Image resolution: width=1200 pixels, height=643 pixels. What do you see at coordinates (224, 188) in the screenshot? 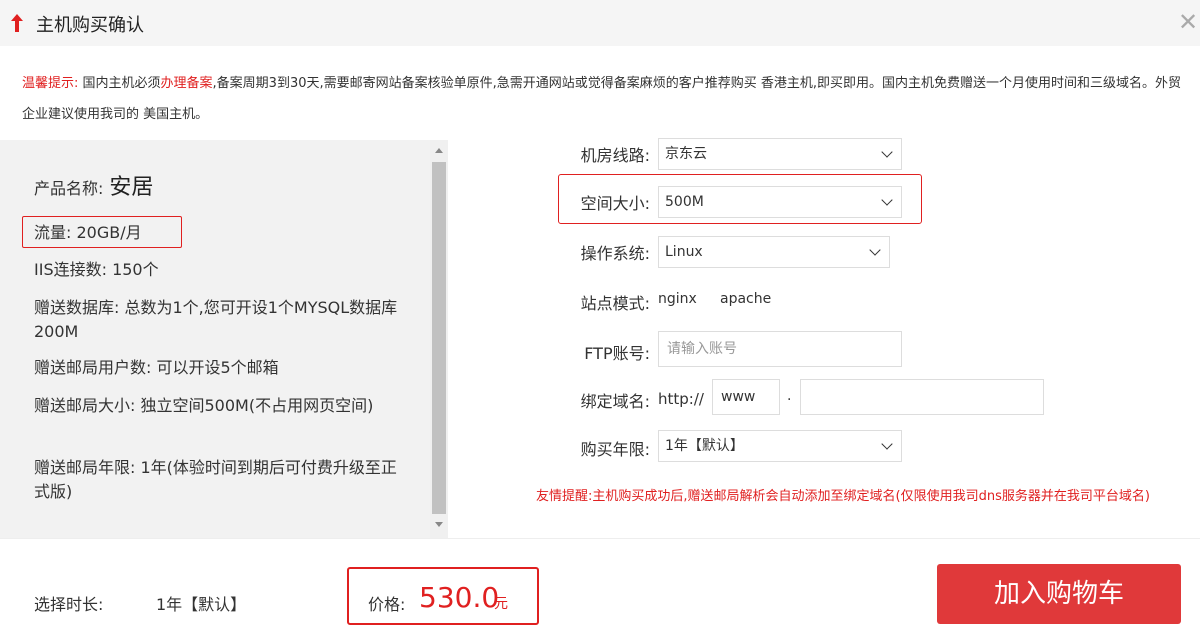
I see `product-name: 产品名称: 安居` at bounding box center [224, 188].